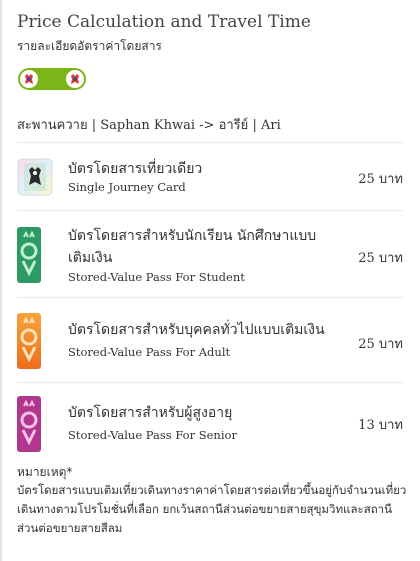 The image size is (420, 561). I want to click on route-description: สะพานควาย | Saphan Khwai -> อารีย์ | Ari, so click(149, 124).